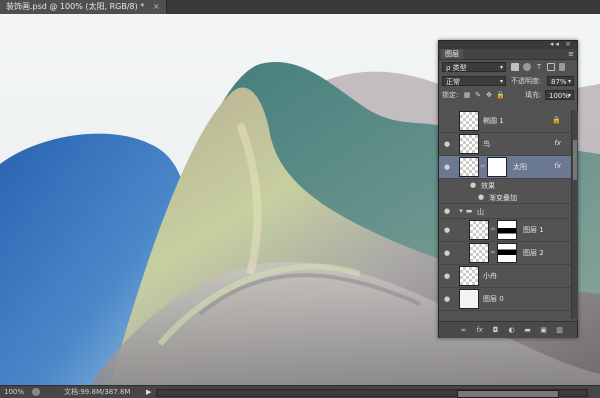 This screenshot has width=600, height=398. I want to click on effect-name: 渐变叠加, so click(503, 198).